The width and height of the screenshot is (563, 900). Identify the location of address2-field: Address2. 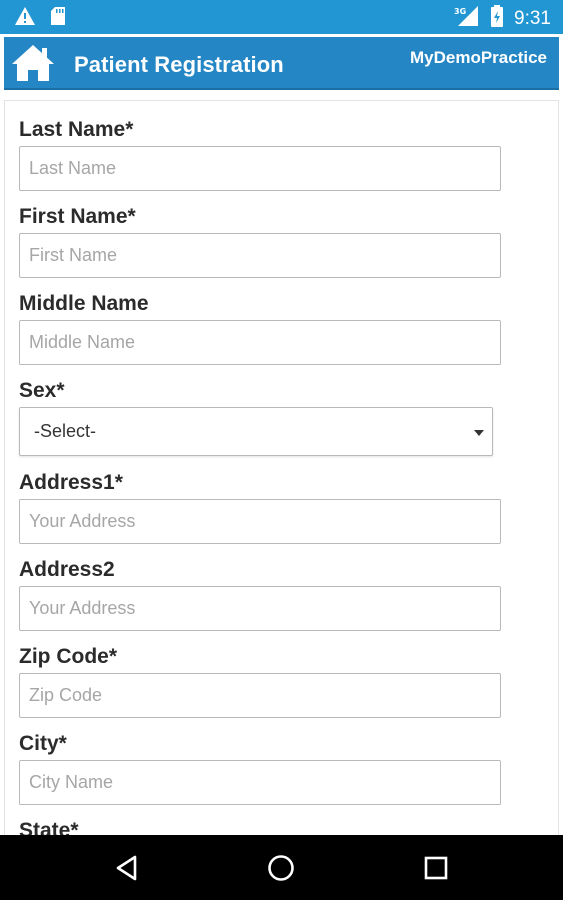
(260, 593).